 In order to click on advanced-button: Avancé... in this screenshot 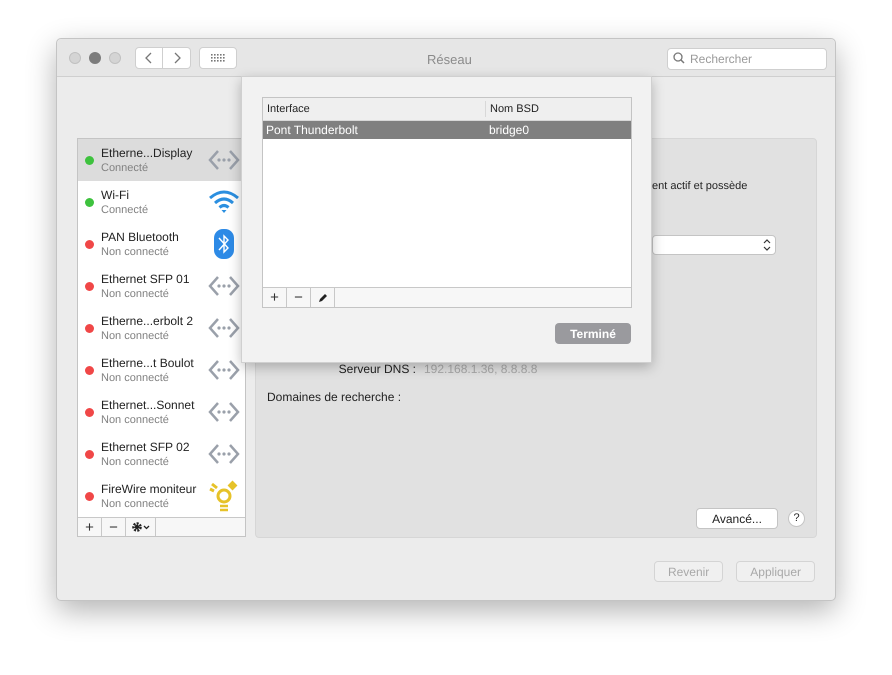, I will do `click(737, 518)`.